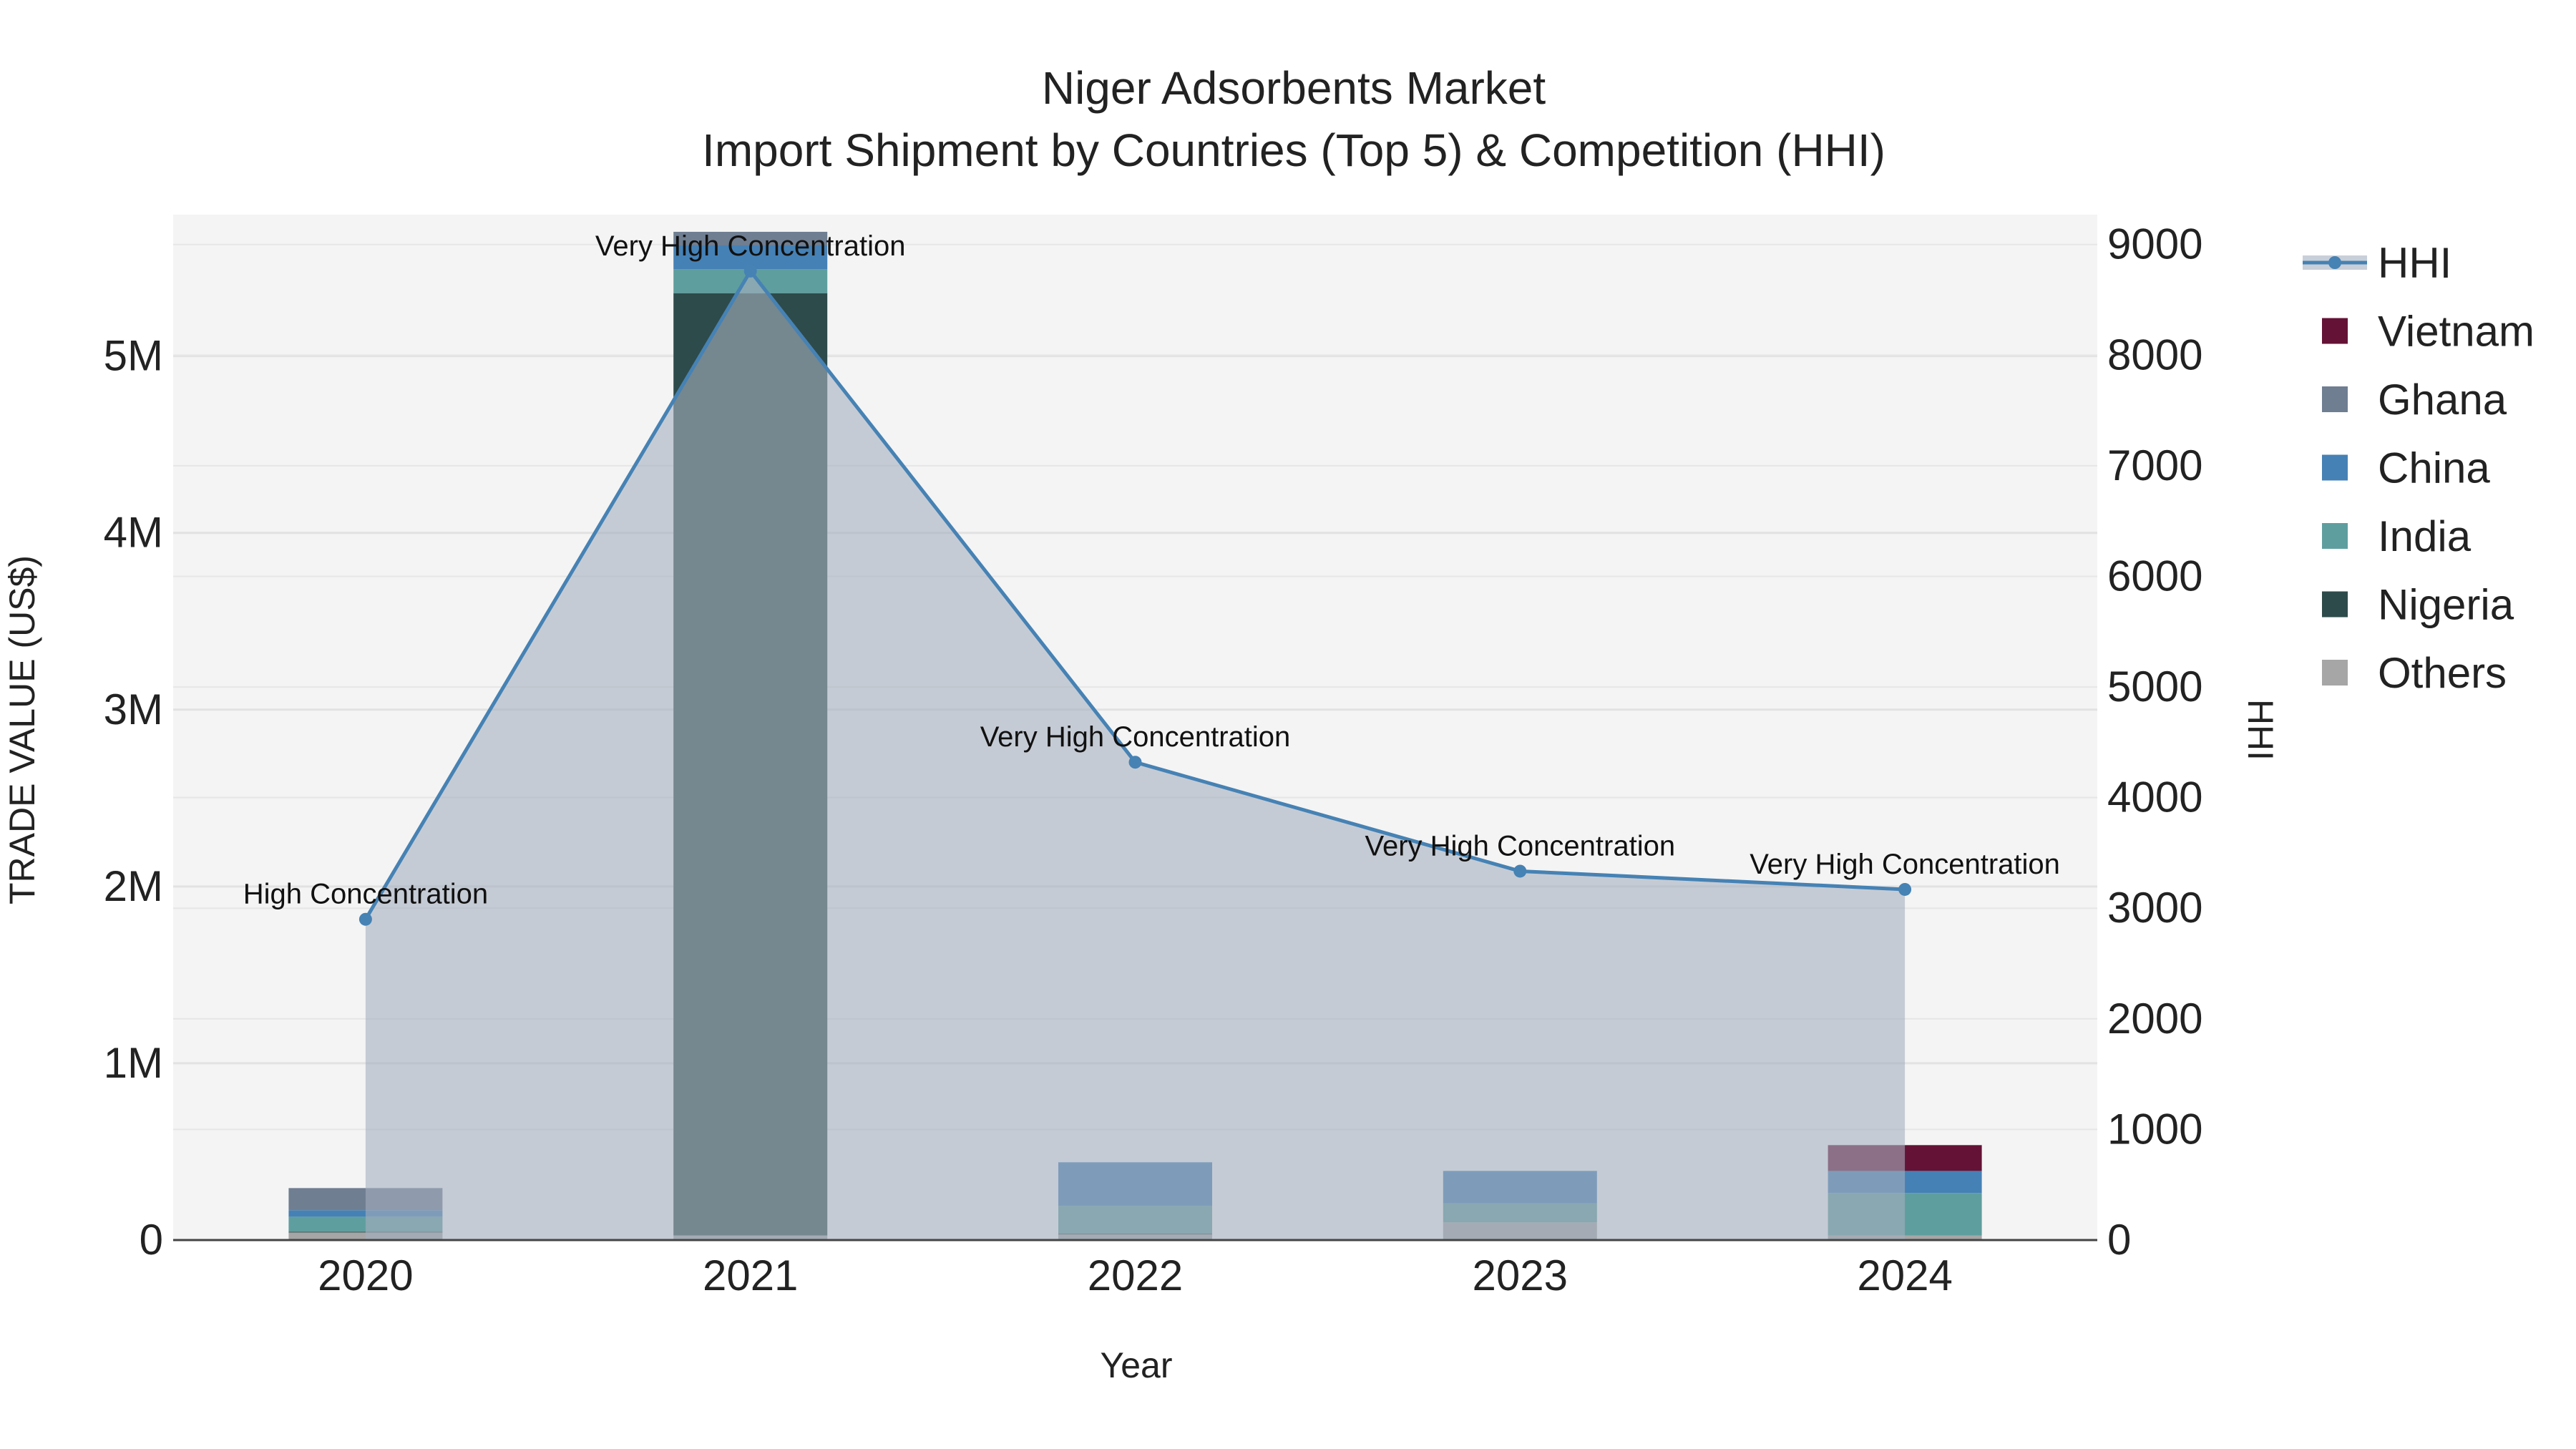 The height and width of the screenshot is (1449, 2576). I want to click on y2-tick-label: 3000, so click(2154, 908).